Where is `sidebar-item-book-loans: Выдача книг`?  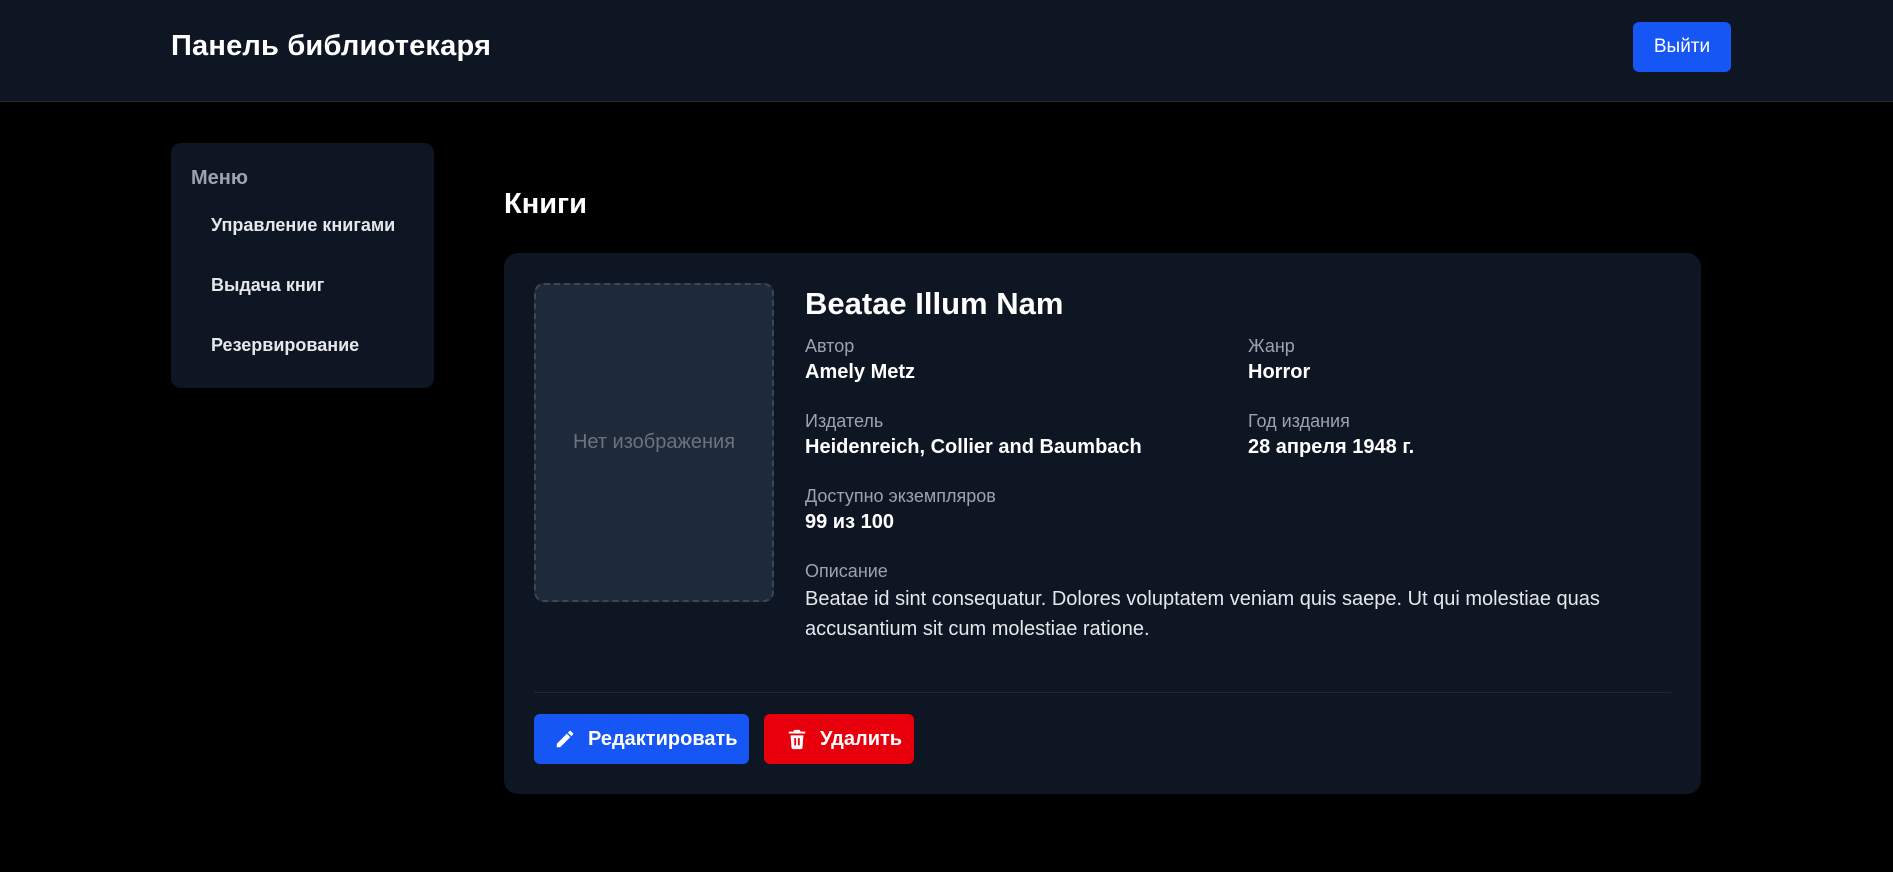
sidebar-item-book-loans: Выдача книг is located at coordinates (267, 285).